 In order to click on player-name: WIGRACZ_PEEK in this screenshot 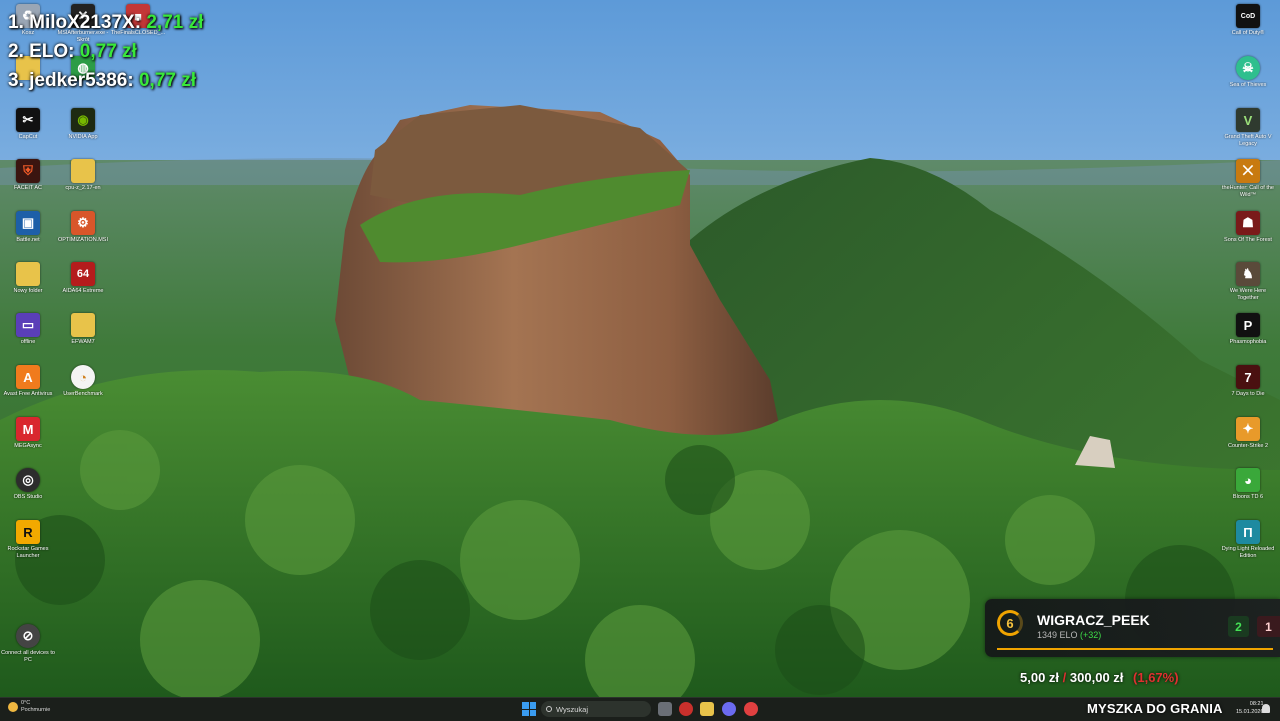, I will do `click(1093, 620)`.